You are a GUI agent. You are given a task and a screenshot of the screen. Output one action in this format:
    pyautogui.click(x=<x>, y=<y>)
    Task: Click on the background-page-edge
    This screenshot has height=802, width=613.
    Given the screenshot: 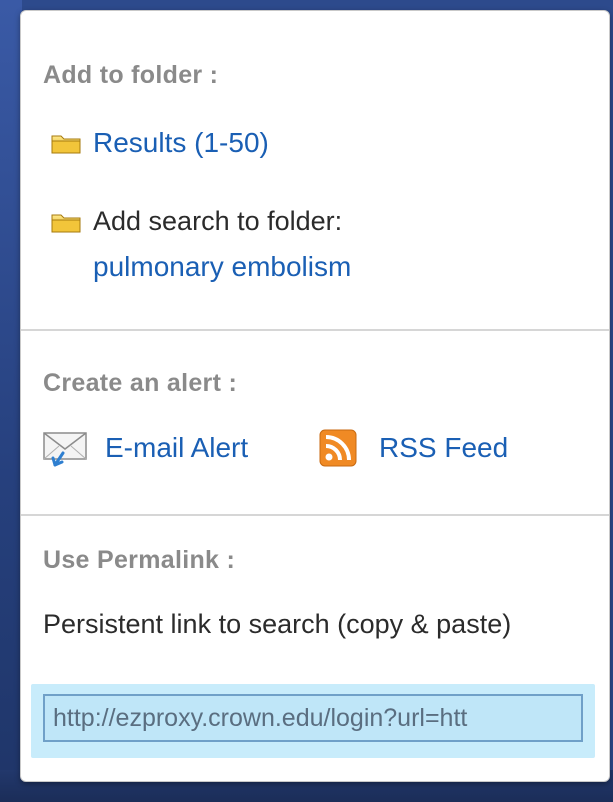 What is the action you would take?
    pyautogui.click(x=11, y=401)
    